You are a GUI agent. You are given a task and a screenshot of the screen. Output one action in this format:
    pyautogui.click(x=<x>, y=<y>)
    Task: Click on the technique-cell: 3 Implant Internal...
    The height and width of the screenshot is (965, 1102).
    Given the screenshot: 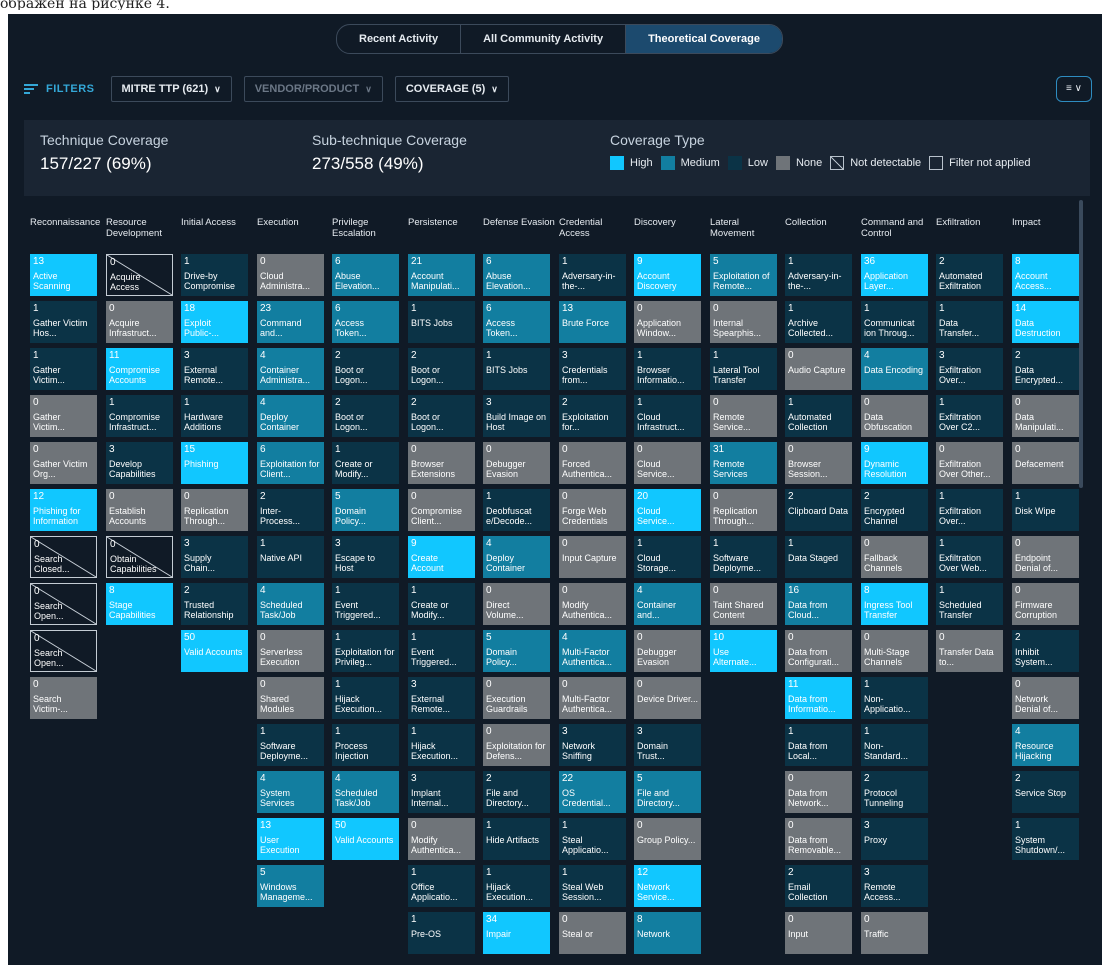 What is the action you would take?
    pyautogui.click(x=441, y=792)
    